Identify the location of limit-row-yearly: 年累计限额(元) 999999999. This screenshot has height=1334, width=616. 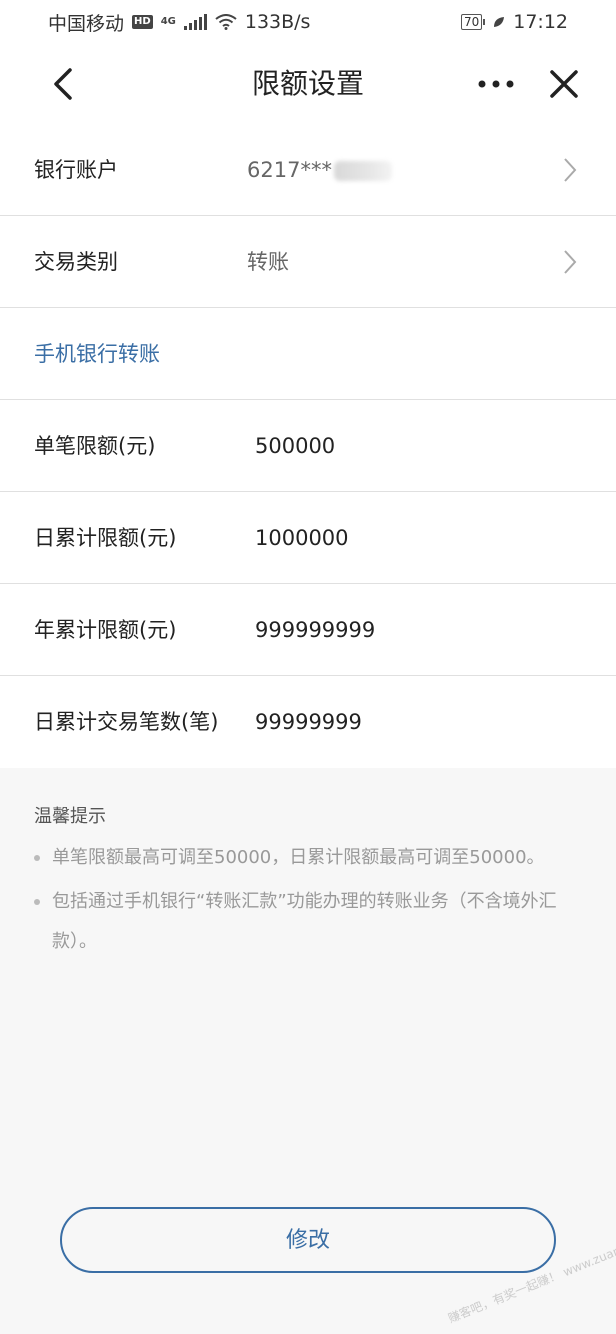
(308, 630).